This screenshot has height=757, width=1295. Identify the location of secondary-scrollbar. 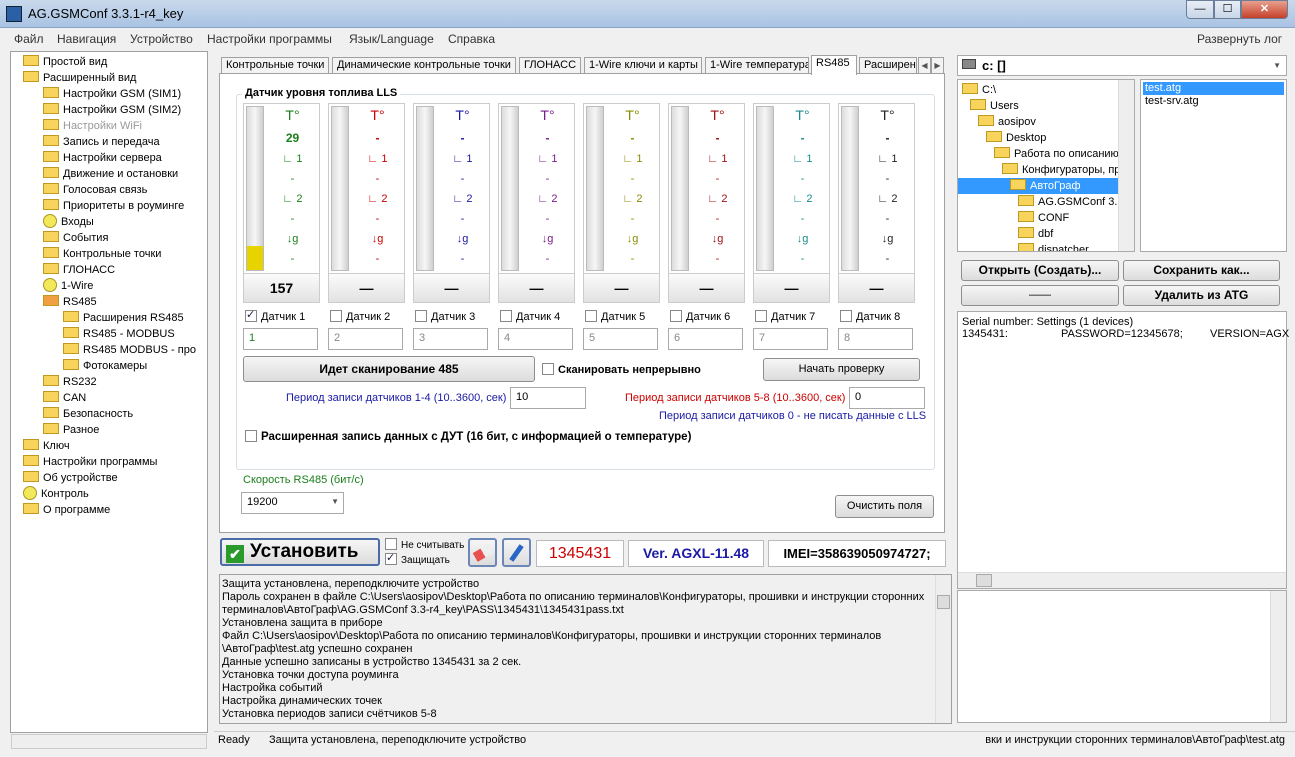
(1278, 656).